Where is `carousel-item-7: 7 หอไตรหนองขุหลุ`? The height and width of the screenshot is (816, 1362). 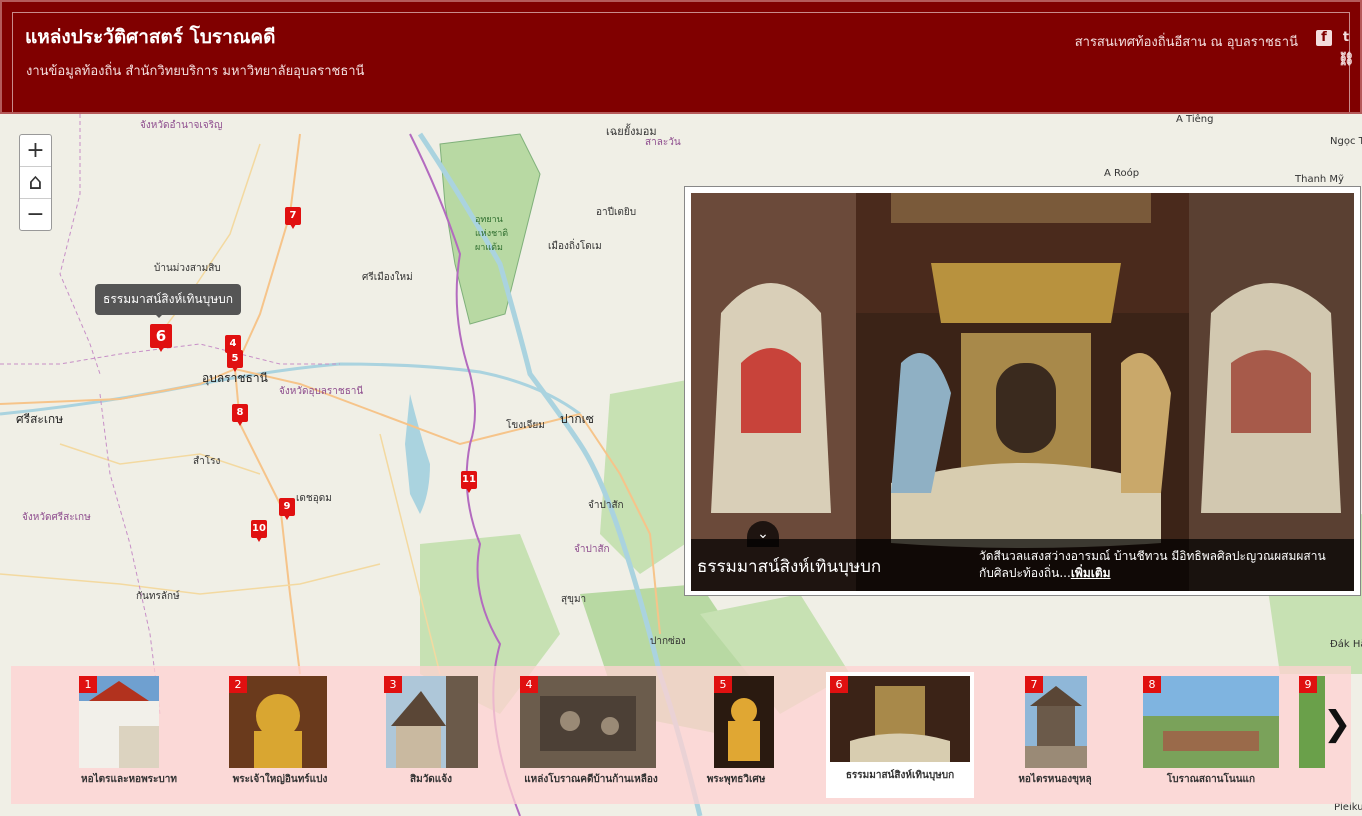 carousel-item-7: 7 หอไตรหนองขุหลุ is located at coordinates (1056, 735).